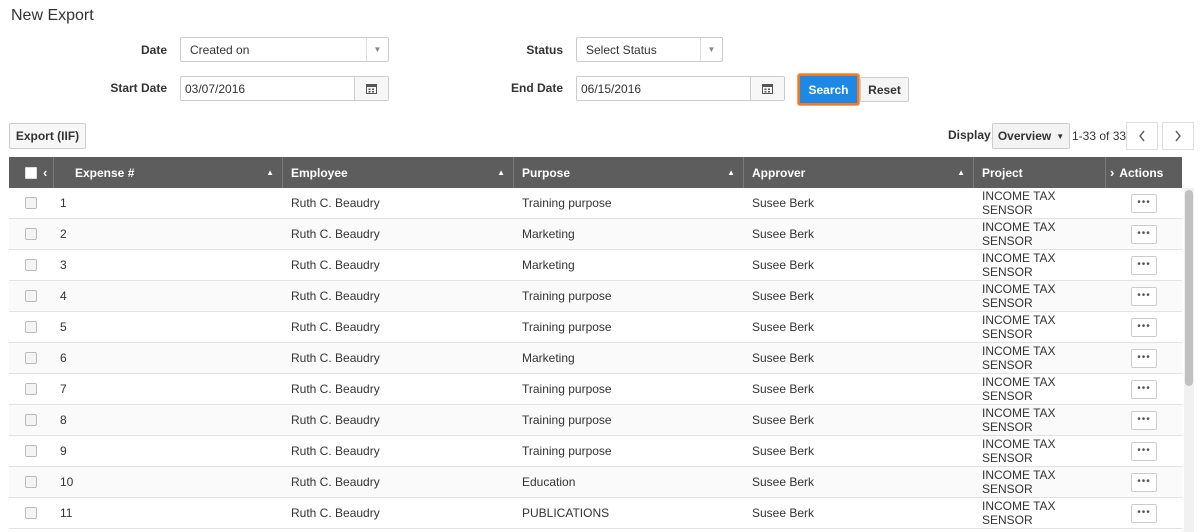  I want to click on status-value: Select Status, so click(621, 49).